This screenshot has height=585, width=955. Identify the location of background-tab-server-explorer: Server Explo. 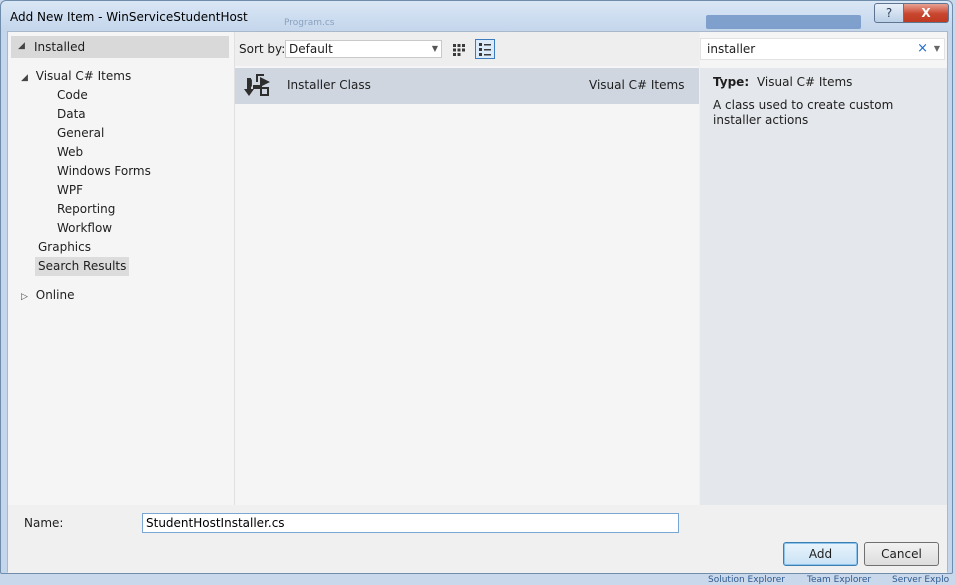
(920, 580).